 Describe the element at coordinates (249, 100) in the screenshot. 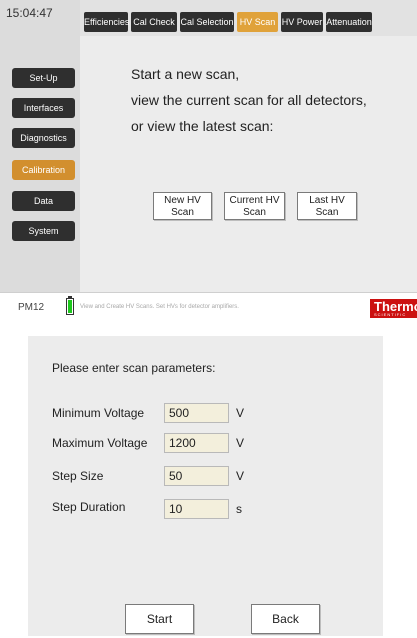

I see `intro-line-2: view the current scan for all detectors,` at that location.